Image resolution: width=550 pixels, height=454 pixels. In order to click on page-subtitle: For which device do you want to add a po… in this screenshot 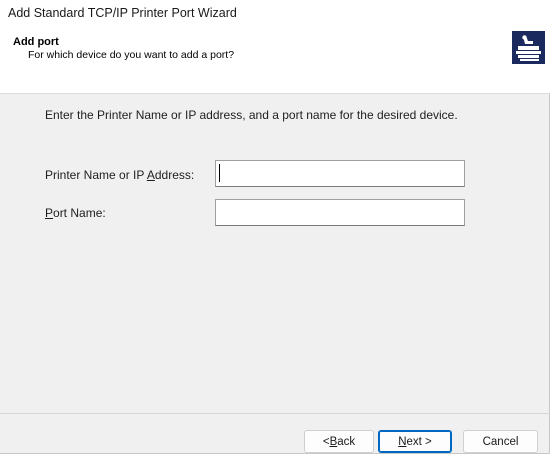, I will do `click(131, 55)`.